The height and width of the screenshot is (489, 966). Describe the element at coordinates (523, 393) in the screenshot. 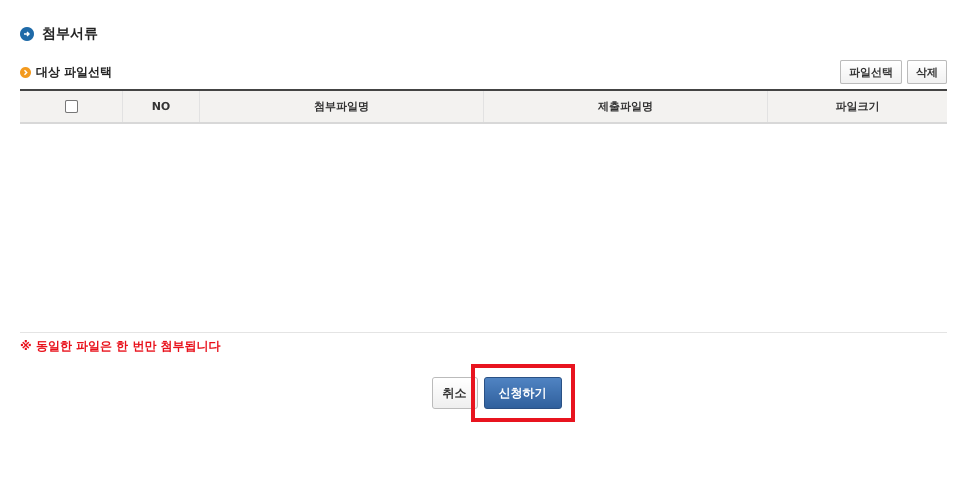

I see `submit-button: 신청하기` at that location.